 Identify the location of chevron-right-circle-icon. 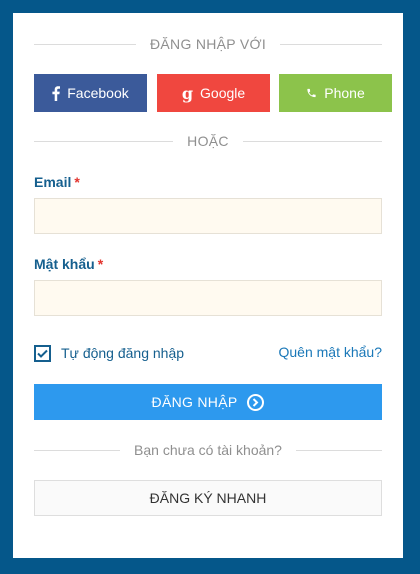
(256, 402).